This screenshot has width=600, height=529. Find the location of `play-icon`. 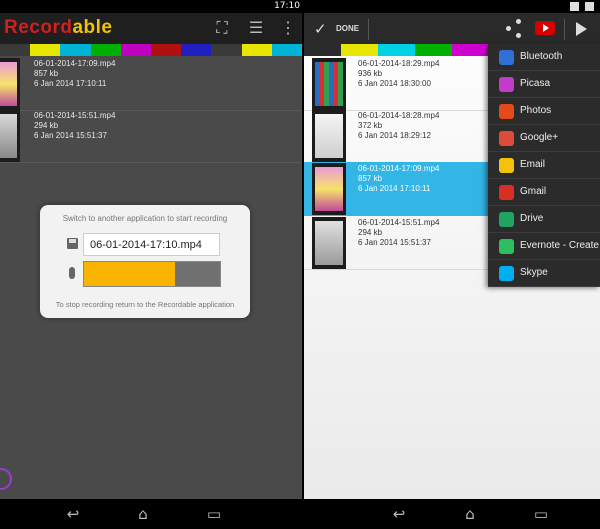

play-icon is located at coordinates (581, 29).